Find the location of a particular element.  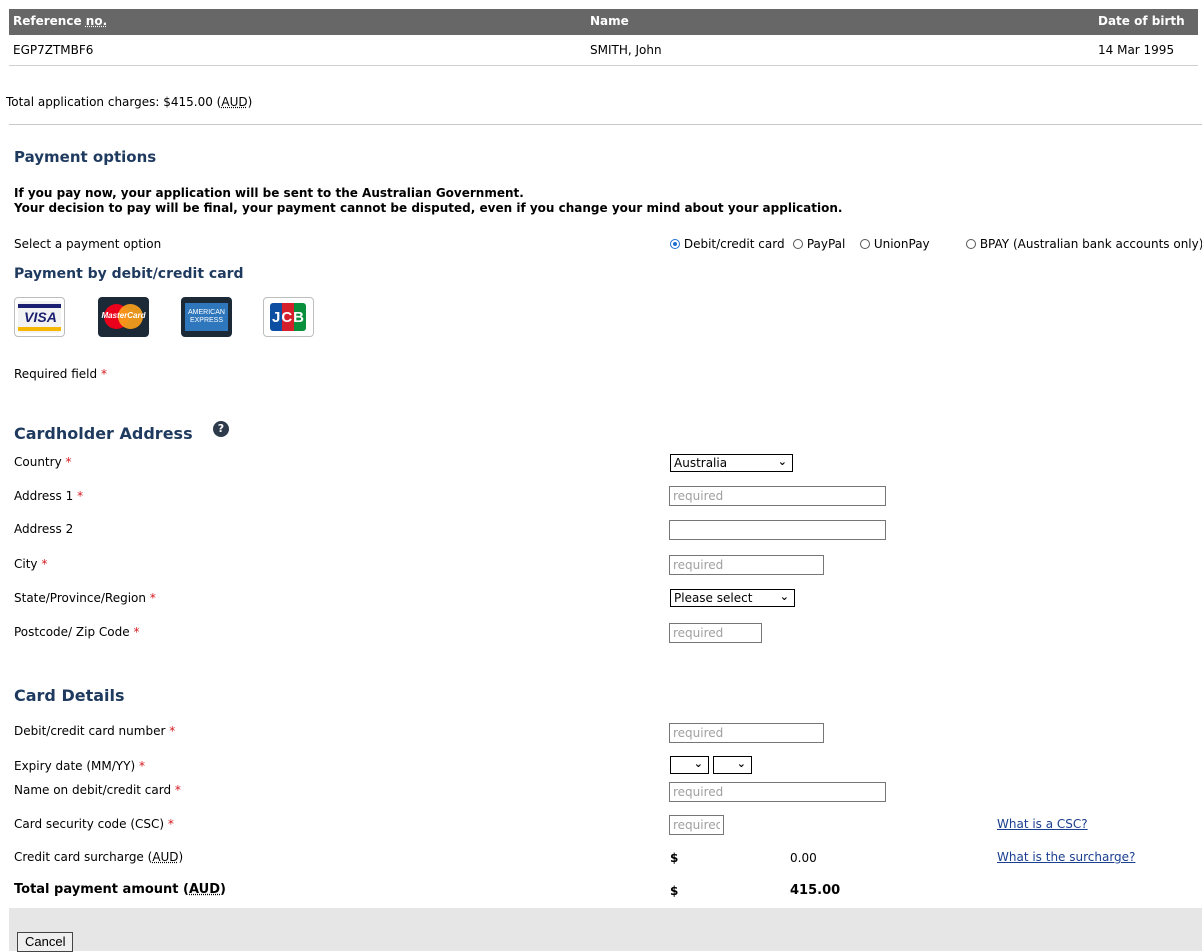

no-abbr: no. is located at coordinates (96, 21).